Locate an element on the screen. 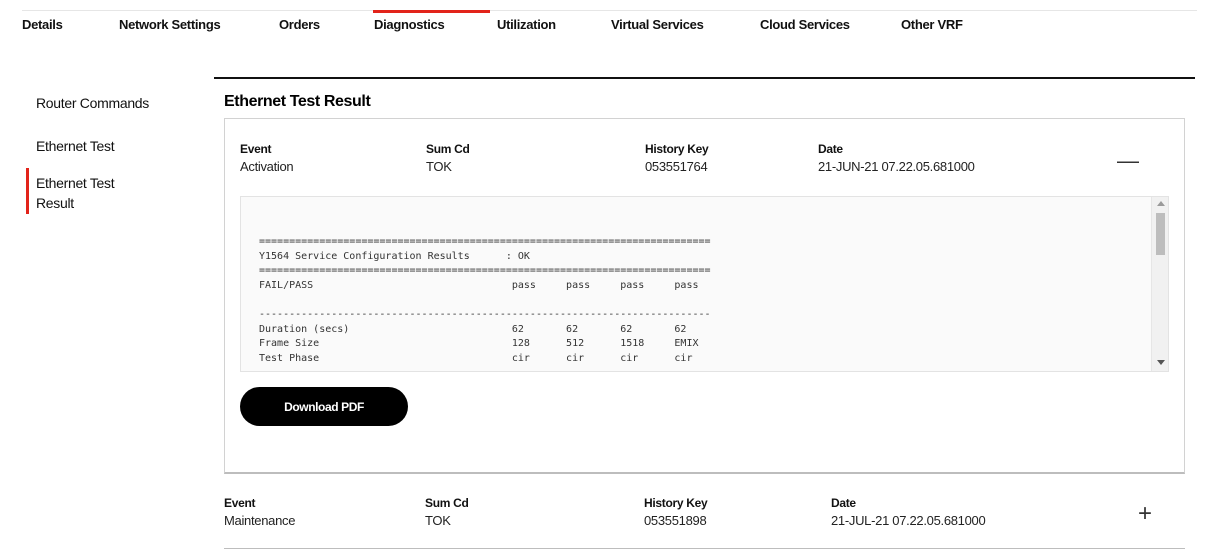 The width and height of the screenshot is (1217, 560). date-value: 21-JUN-21 07.22.05.681000 is located at coordinates (896, 166).